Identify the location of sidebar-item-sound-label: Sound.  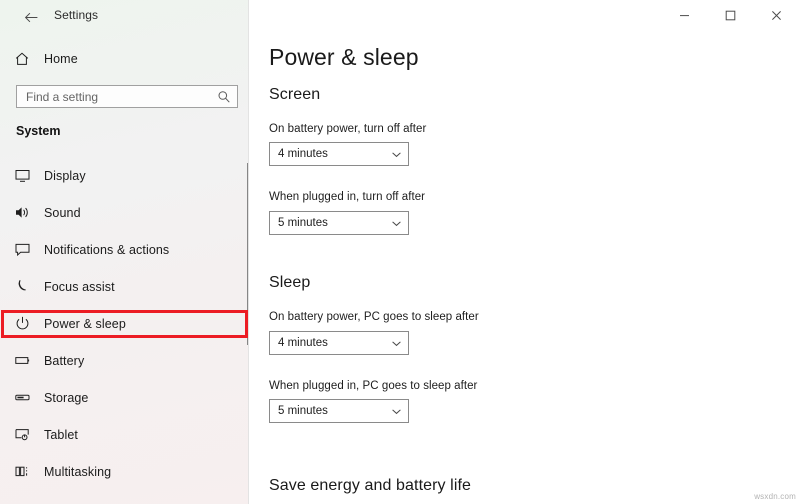
(62, 212).